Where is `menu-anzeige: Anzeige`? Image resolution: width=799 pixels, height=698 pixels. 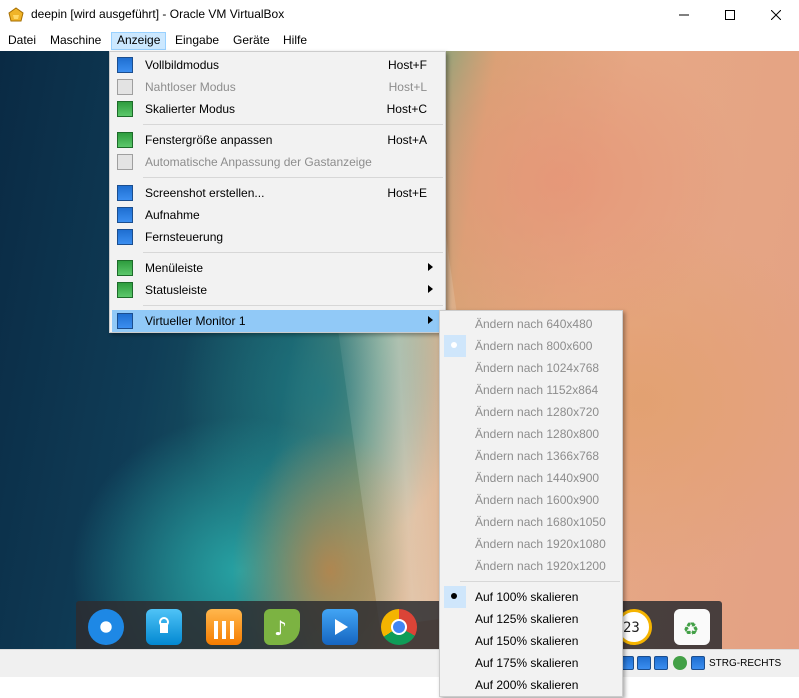
menu-anzeige: Anzeige is located at coordinates (139, 41).